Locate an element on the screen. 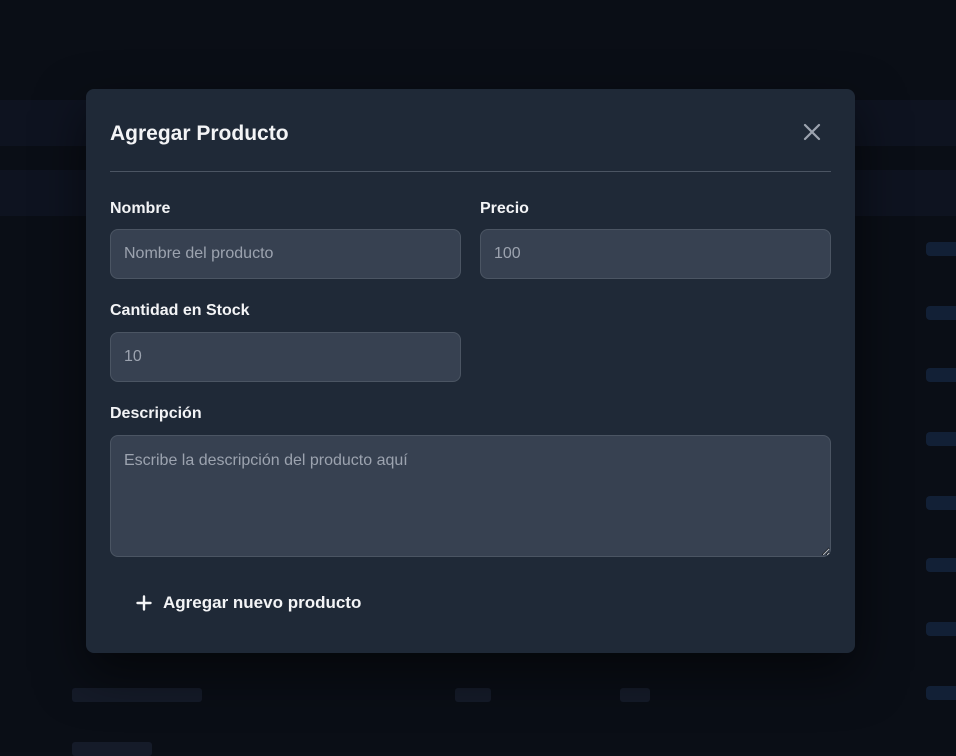 Image resolution: width=956 pixels, height=756 pixels. description-textarea is located at coordinates (470, 496).